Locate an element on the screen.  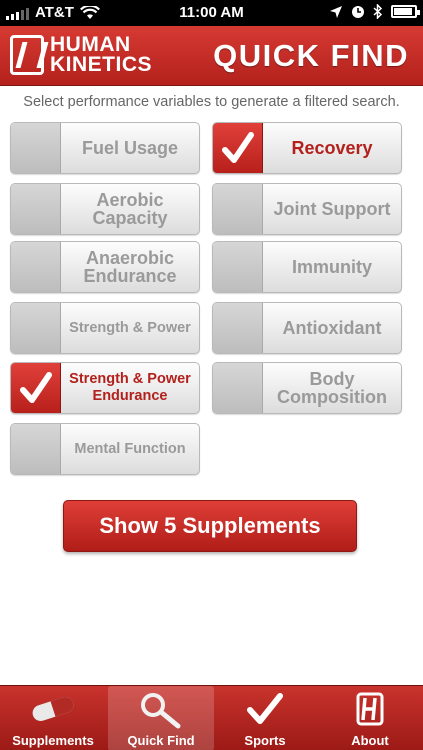
page-title: QUICK FIND is located at coordinates (311, 55).